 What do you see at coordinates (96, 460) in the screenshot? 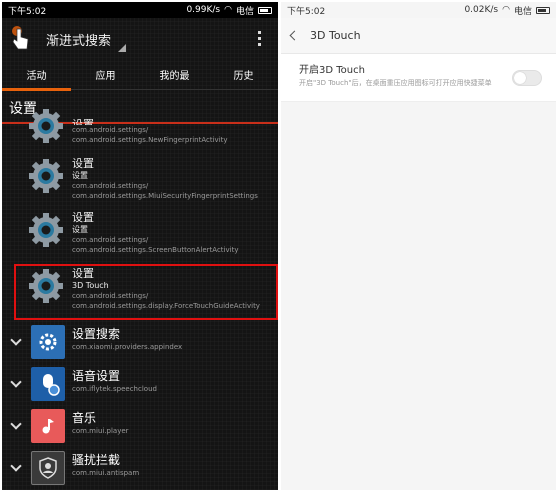
I see `app-title: 骚扰拦截` at bounding box center [96, 460].